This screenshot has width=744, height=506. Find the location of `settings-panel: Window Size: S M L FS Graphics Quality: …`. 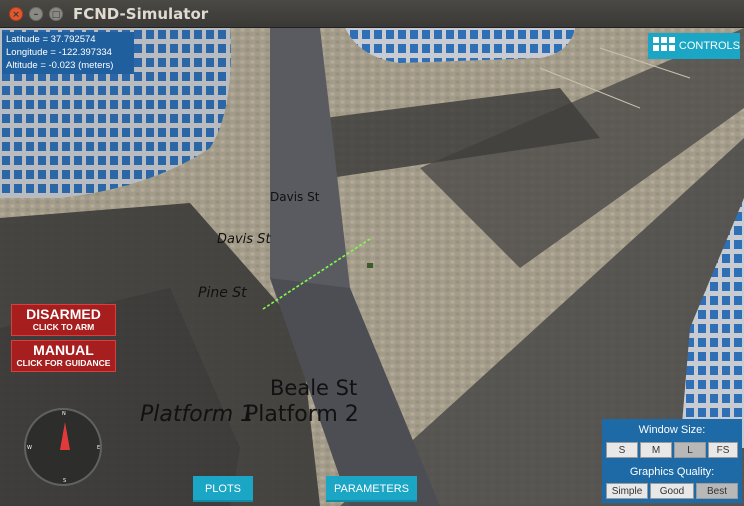

settings-panel: Window Size: S M L FS Graphics Quality: … is located at coordinates (672, 461).